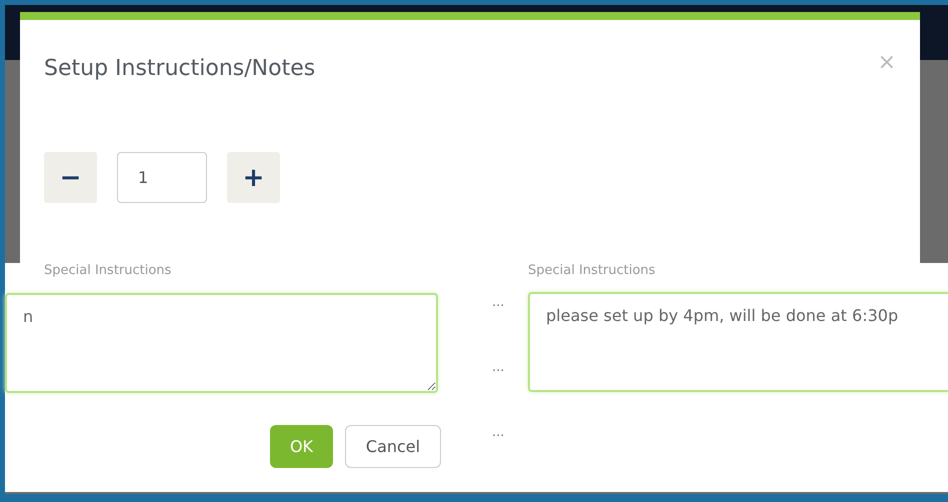 Image resolution: width=948 pixels, height=502 pixels. Describe the element at coordinates (70, 177) in the screenshot. I see `decrement-button: −` at that location.